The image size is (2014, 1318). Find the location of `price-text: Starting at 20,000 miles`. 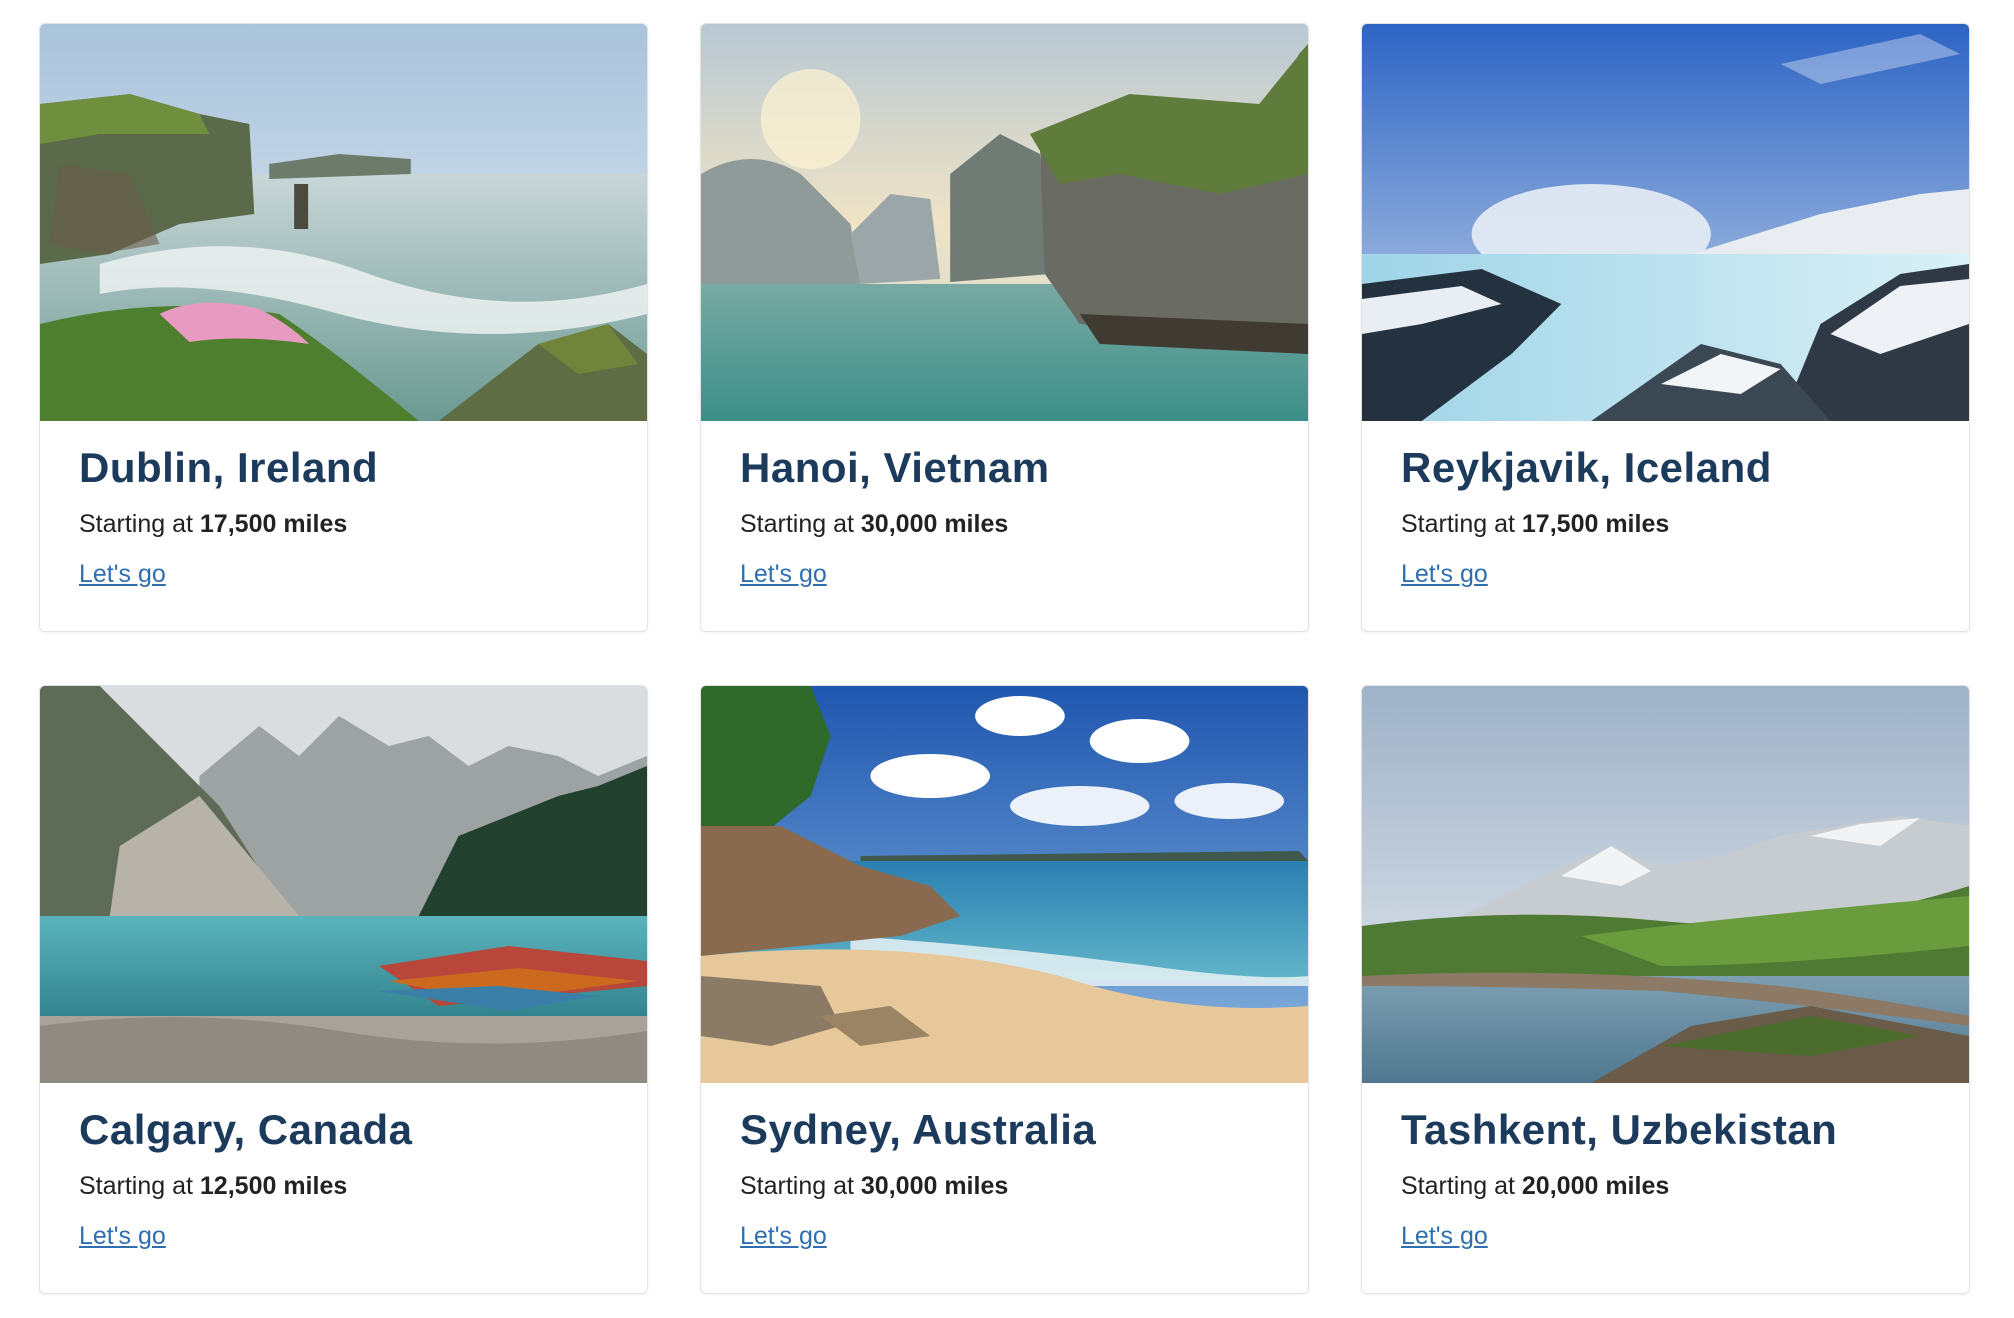

price-text: Starting at 20,000 miles is located at coordinates (1670, 1186).